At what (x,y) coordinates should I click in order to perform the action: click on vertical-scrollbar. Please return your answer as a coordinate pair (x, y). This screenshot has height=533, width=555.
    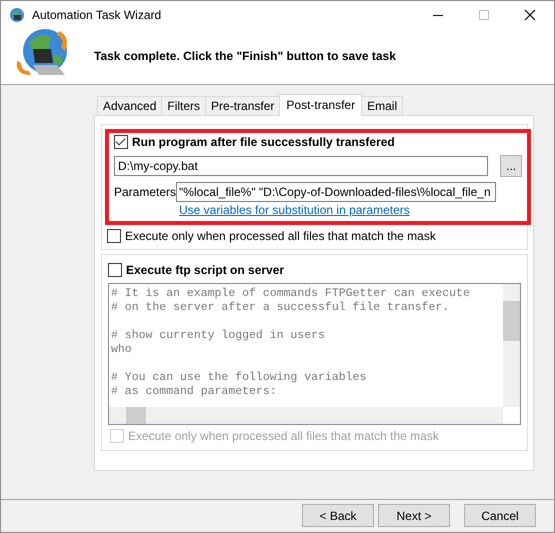
    Looking at the image, I should click on (511, 345).